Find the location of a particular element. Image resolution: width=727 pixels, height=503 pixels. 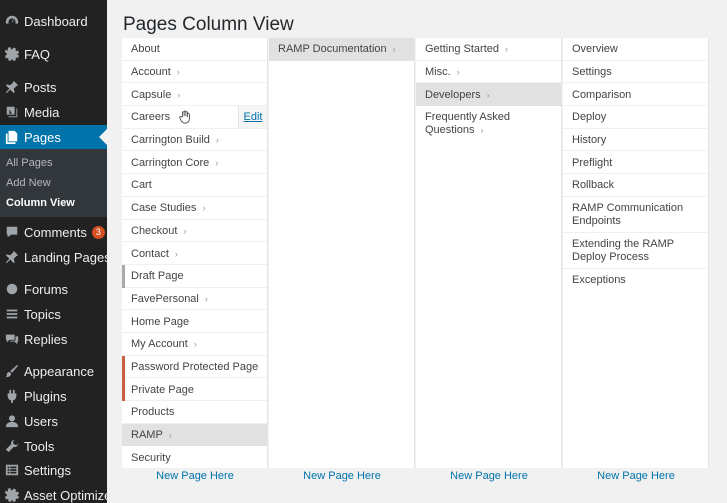

page-row: Rollback is located at coordinates (635, 185).